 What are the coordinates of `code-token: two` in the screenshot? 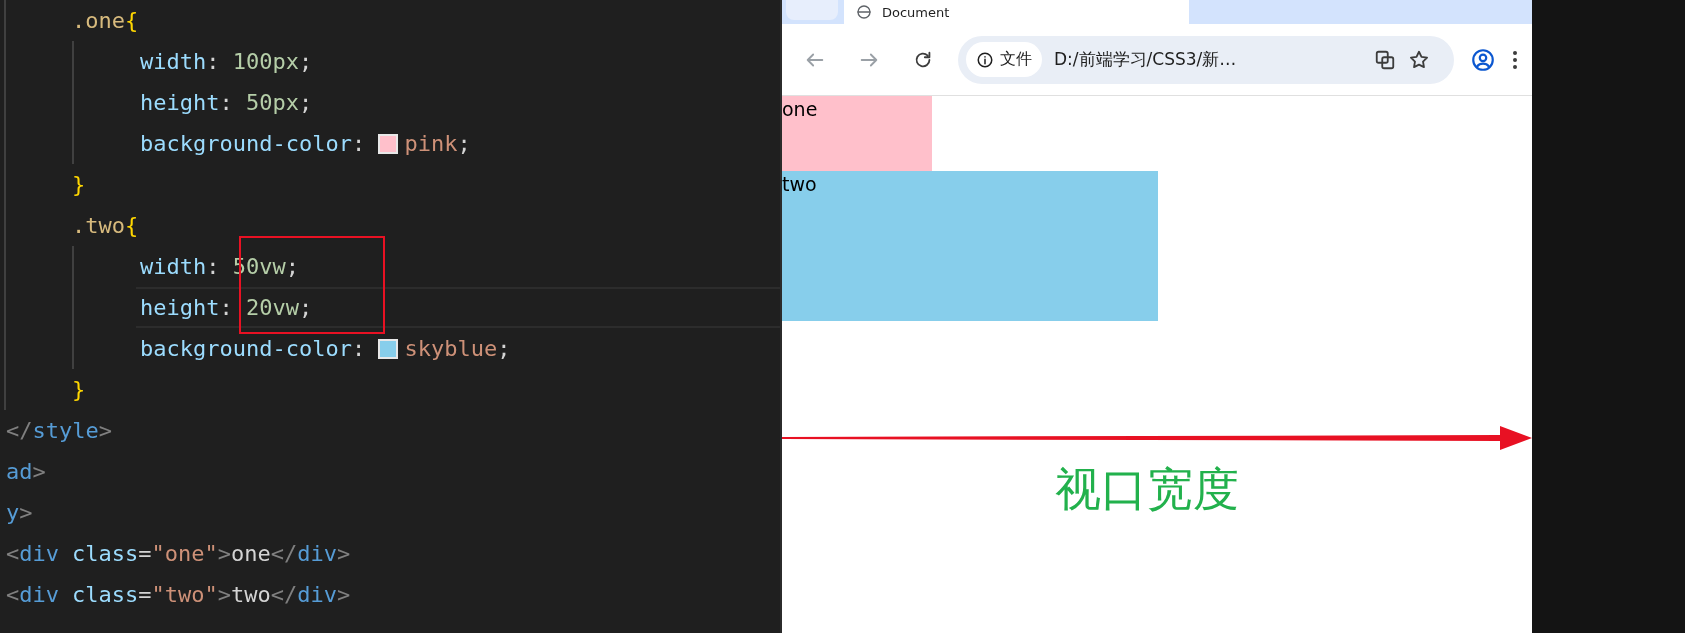 It's located at (250, 595).